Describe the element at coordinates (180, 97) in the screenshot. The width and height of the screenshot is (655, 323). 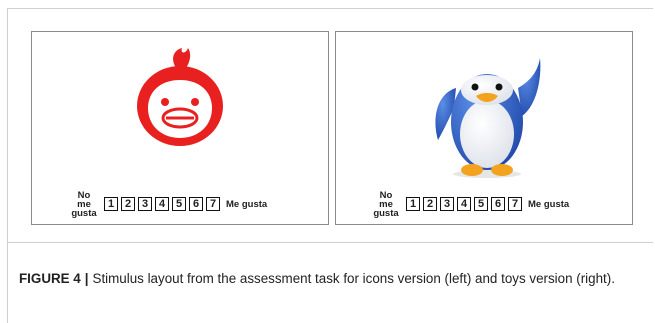
I see `penguin-icon-red` at that location.